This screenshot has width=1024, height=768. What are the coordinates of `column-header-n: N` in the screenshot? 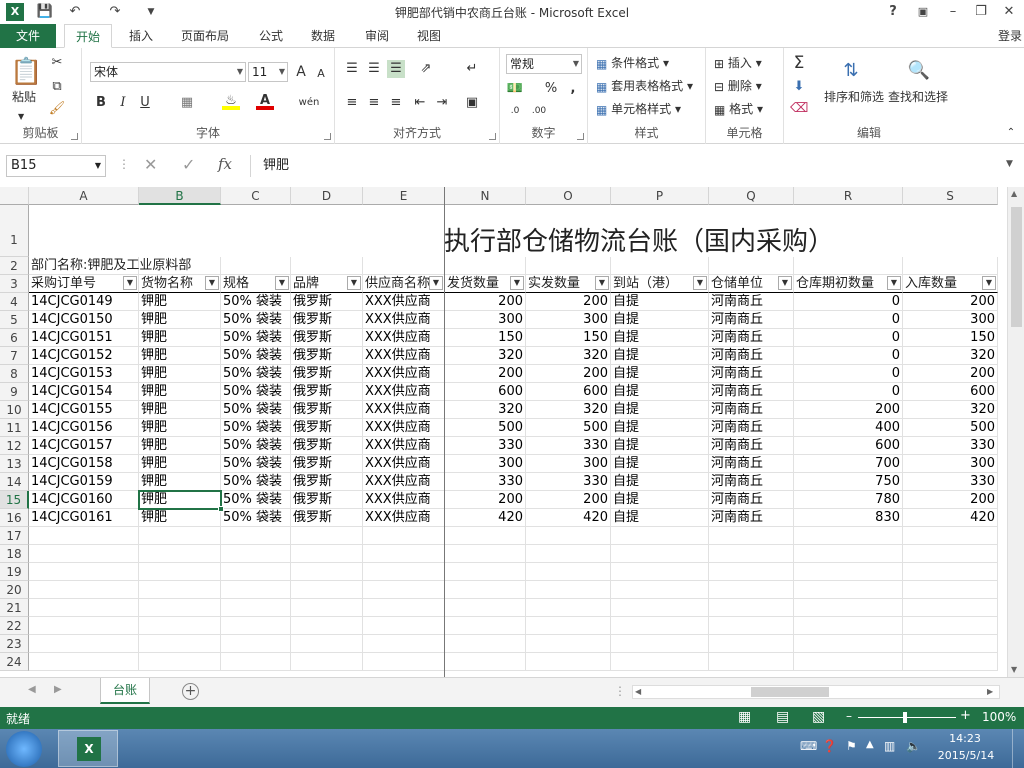 It's located at (485, 196).